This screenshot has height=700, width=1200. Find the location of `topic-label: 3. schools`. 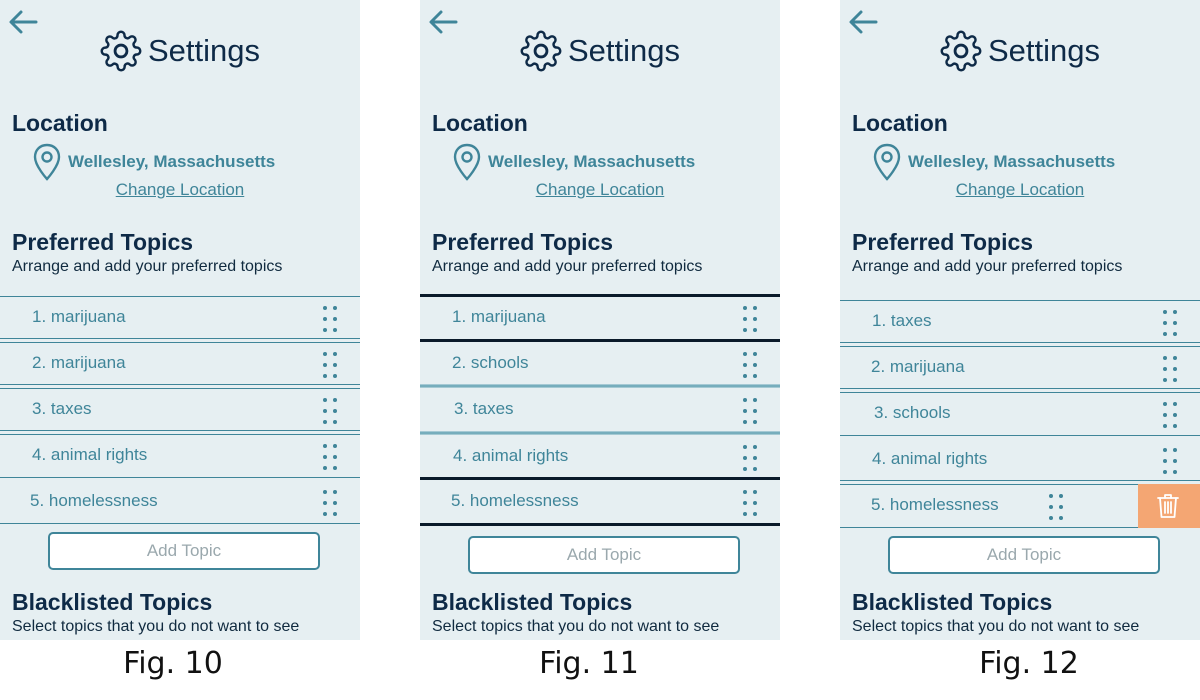

topic-label: 3. schools is located at coordinates (912, 412).